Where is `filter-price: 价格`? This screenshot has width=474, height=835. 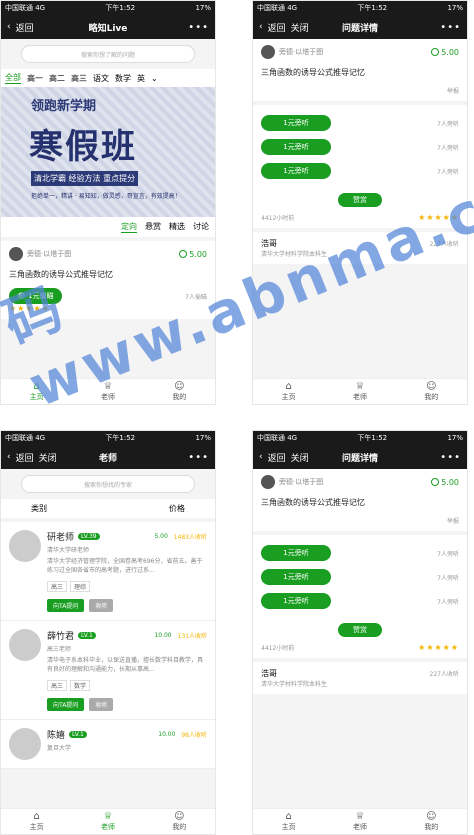 filter-price: 价格 is located at coordinates (177, 508).